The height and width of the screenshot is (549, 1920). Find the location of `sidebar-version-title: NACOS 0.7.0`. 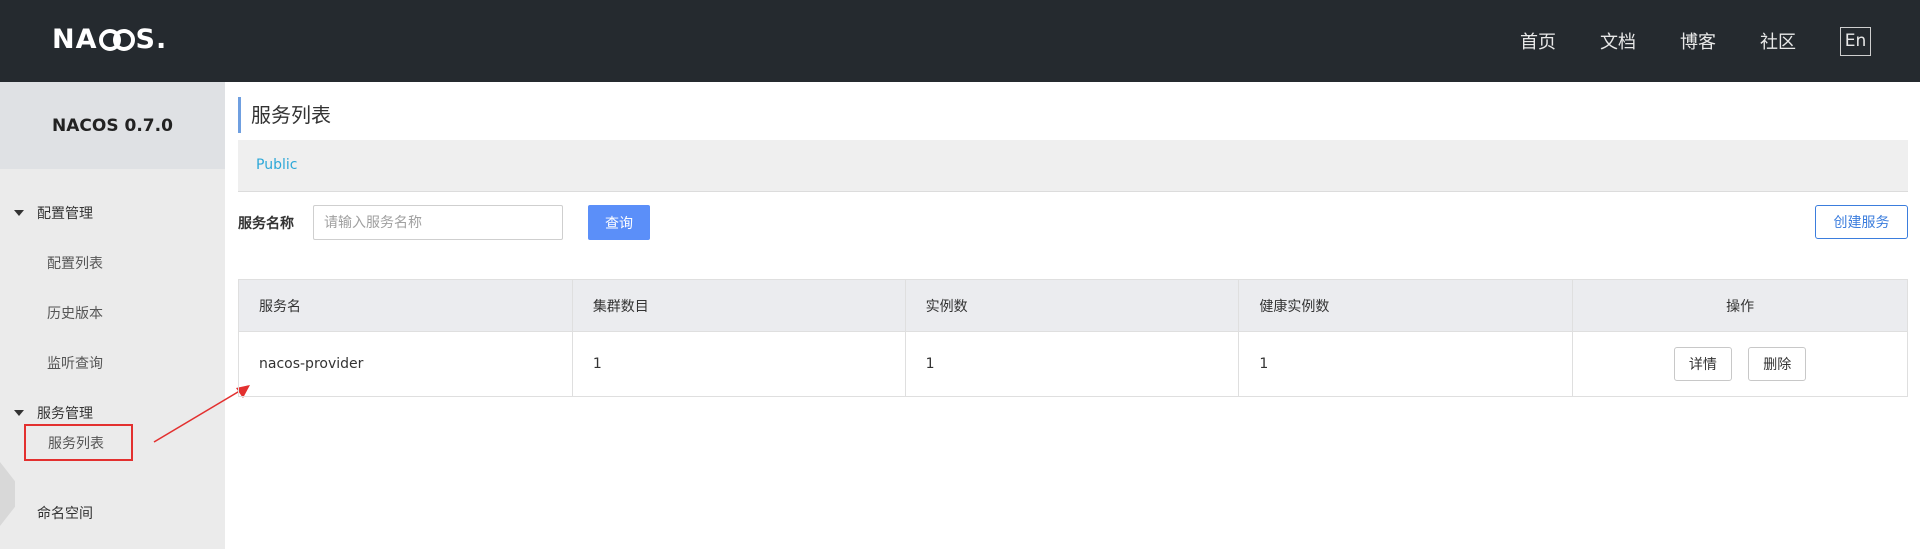

sidebar-version-title: NACOS 0.7.0 is located at coordinates (112, 125).